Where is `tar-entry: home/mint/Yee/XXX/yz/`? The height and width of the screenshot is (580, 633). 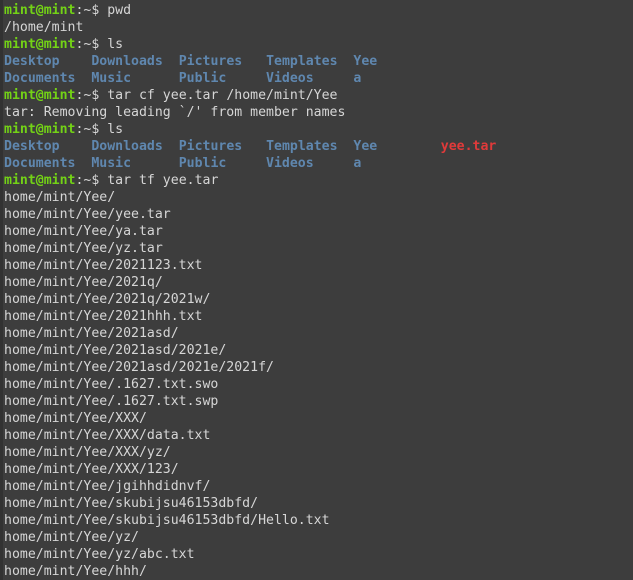
tar-entry: home/mint/Yee/XXX/yz/ is located at coordinates (318, 452).